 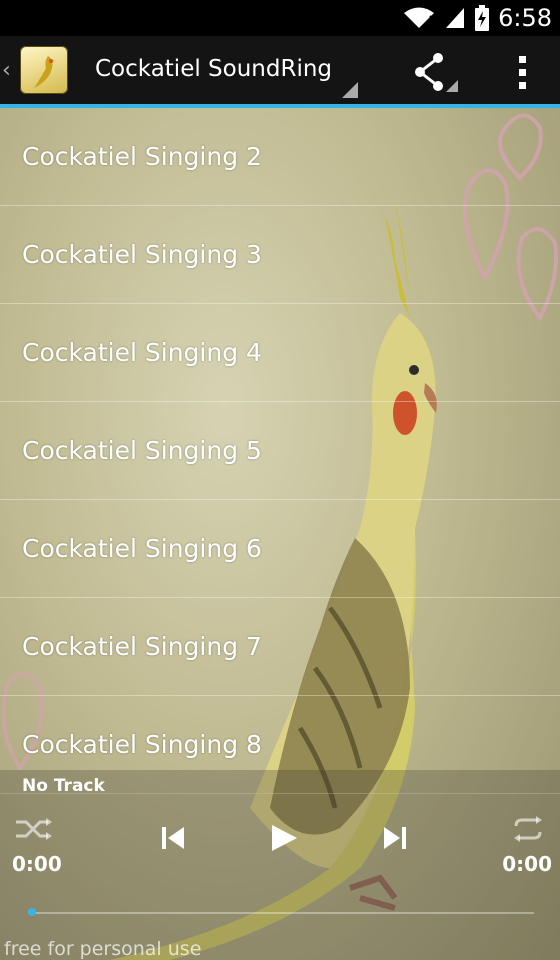 I want to click on repeat-button, so click(x=528, y=829).